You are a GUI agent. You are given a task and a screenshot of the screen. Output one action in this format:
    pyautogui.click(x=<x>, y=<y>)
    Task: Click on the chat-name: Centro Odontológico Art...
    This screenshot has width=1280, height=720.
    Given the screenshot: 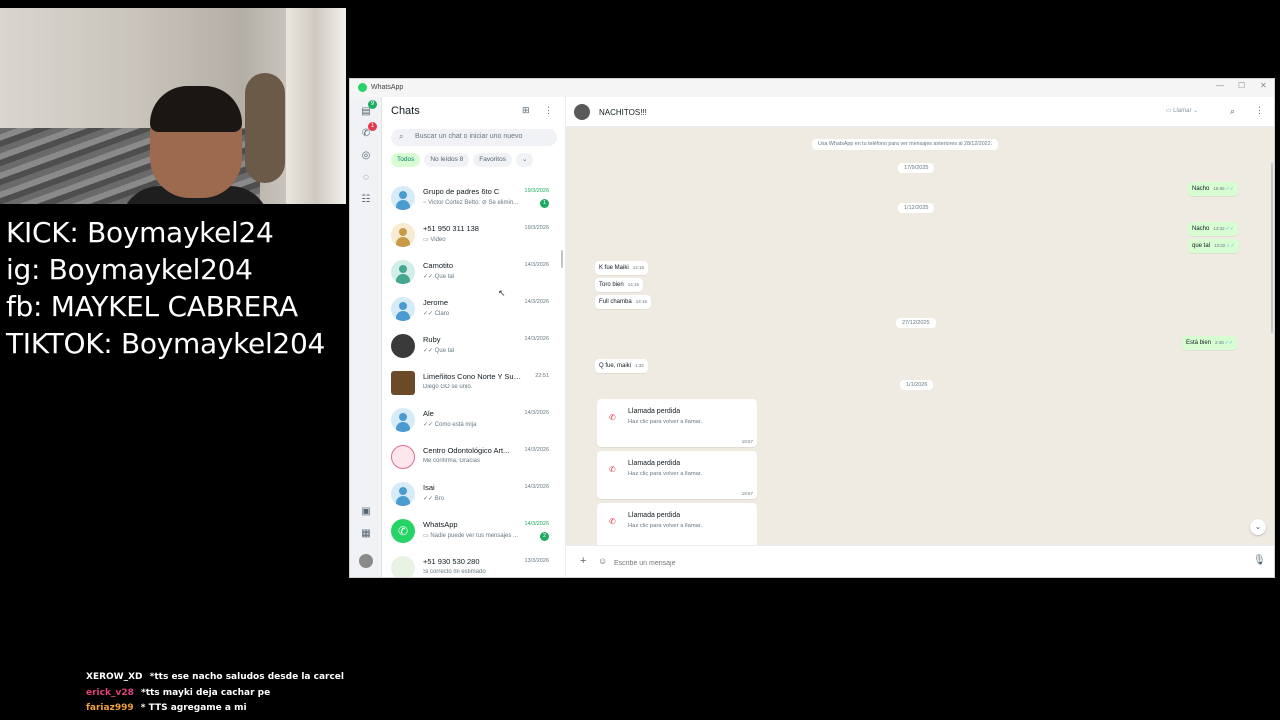 What is the action you would take?
    pyautogui.click(x=466, y=450)
    